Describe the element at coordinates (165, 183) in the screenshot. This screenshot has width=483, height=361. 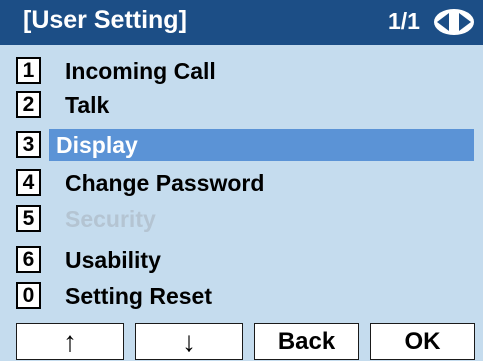
I see `menu-item-label: Change Password` at that location.